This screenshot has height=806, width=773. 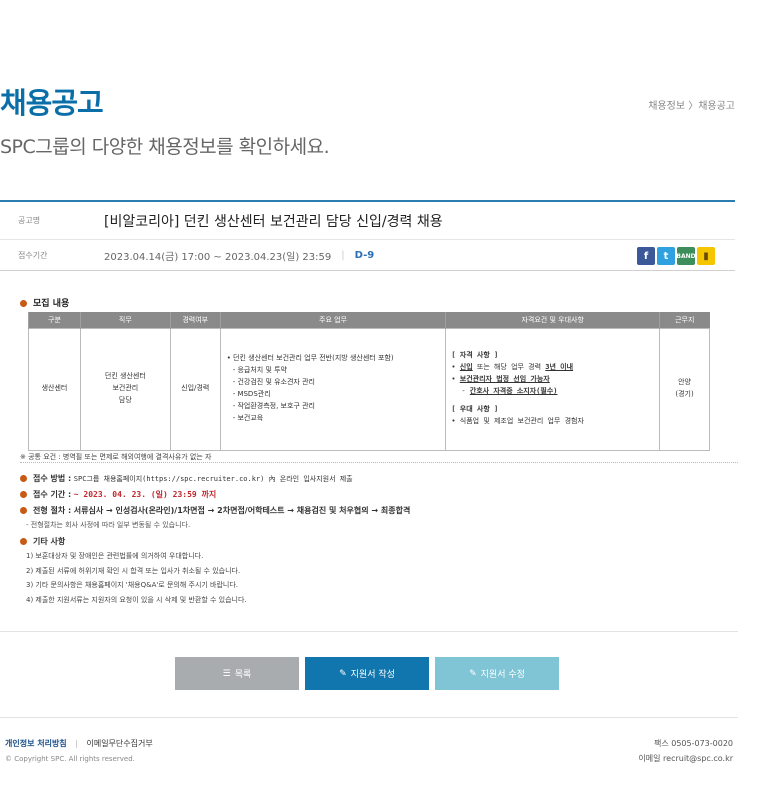 What do you see at coordinates (364, 255) in the screenshot?
I see `dday-badge: D-9` at bounding box center [364, 255].